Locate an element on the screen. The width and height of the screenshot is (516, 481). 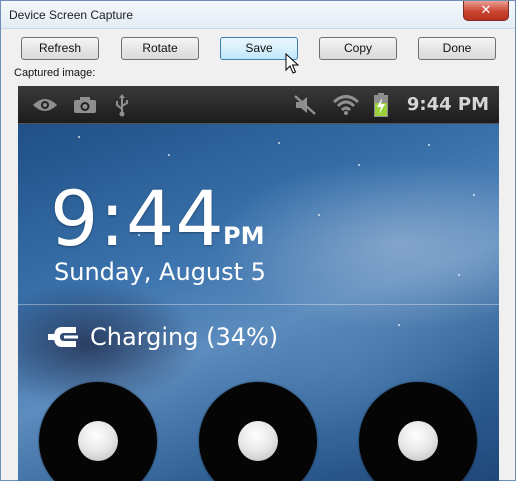
lockscreen-date: Sunday, August 5 is located at coordinates (160, 272).